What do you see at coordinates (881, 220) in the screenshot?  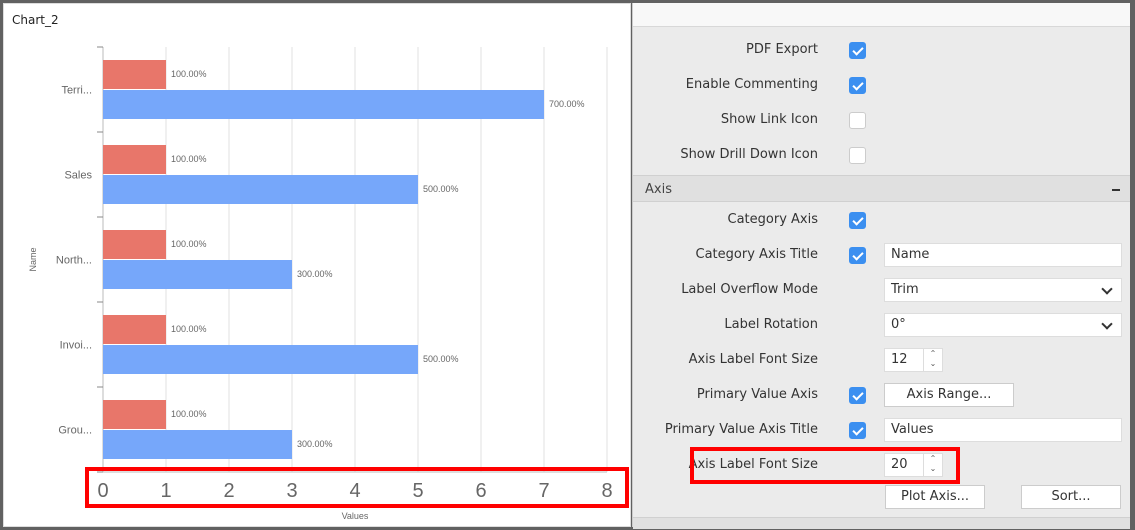 I see `category-axis-row: Category Axis` at bounding box center [881, 220].